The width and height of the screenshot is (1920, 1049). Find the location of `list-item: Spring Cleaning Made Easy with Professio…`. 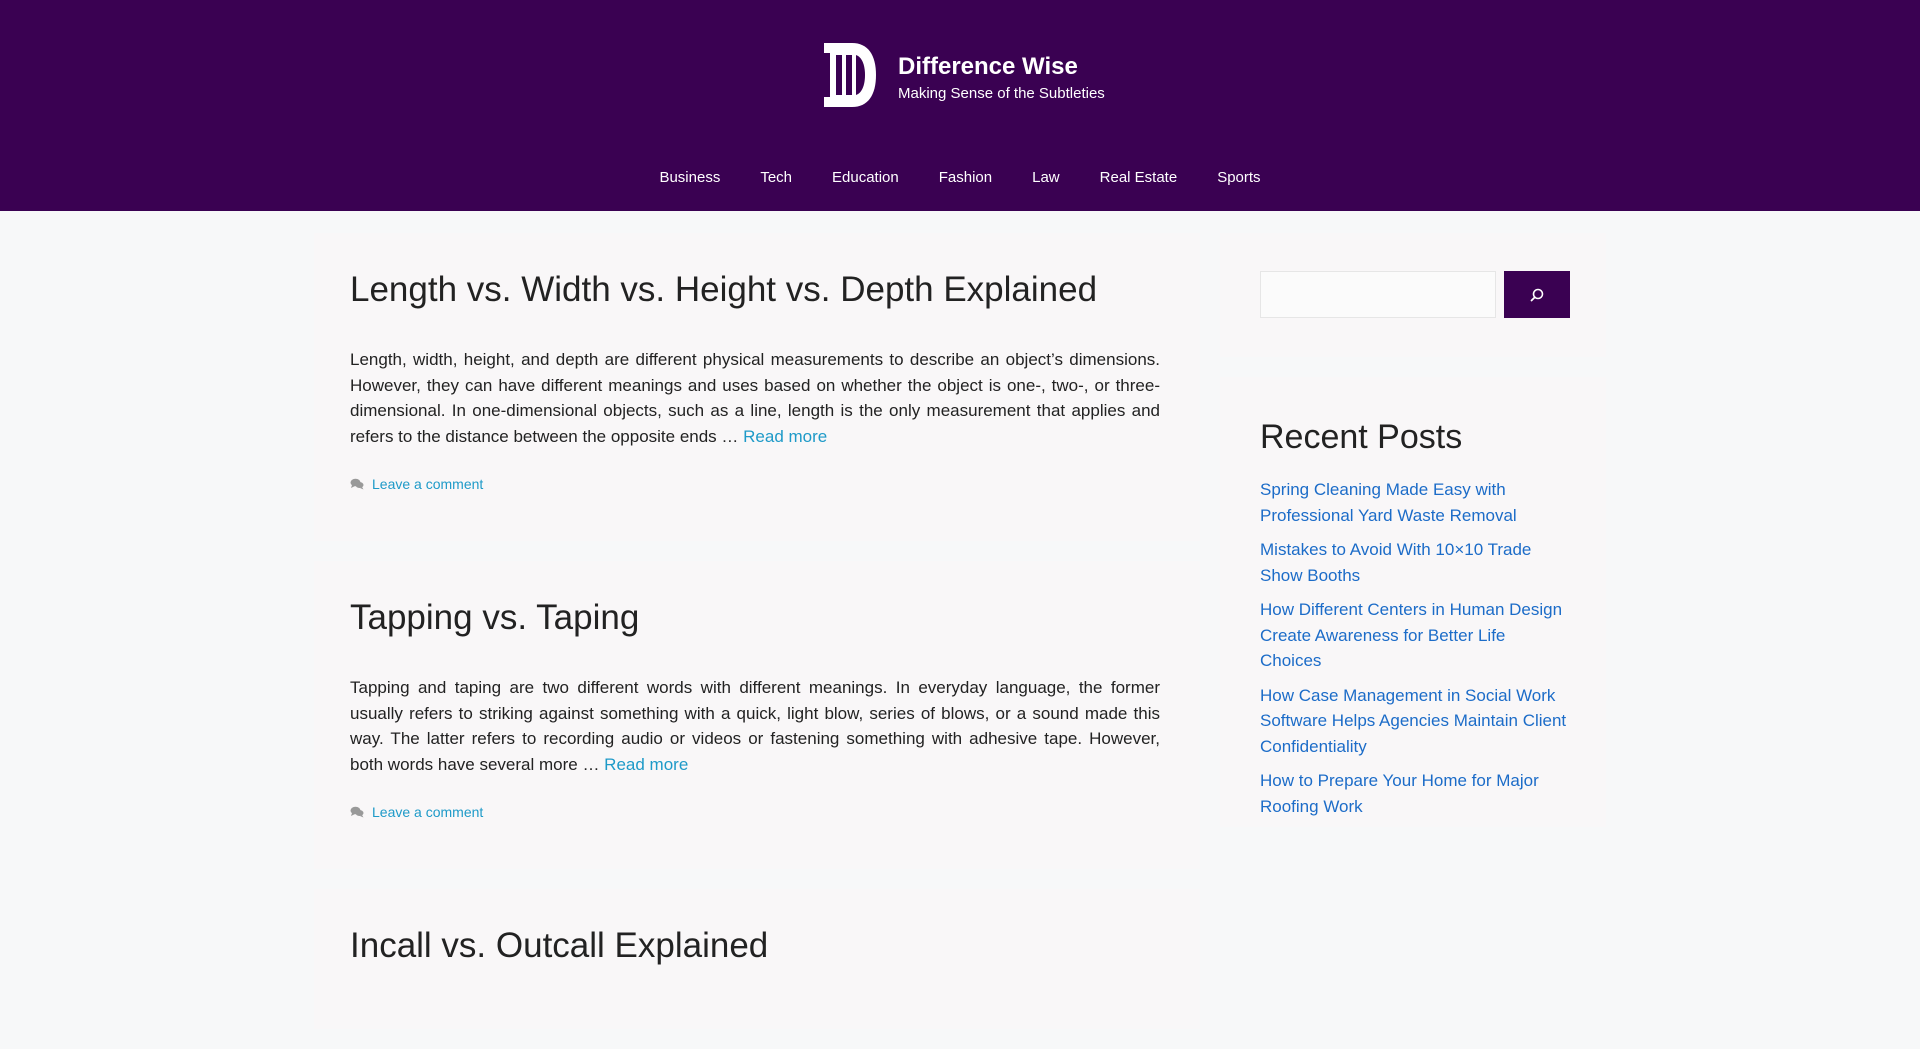

list-item: Spring Cleaning Made Easy with Professio… is located at coordinates (1415, 502).